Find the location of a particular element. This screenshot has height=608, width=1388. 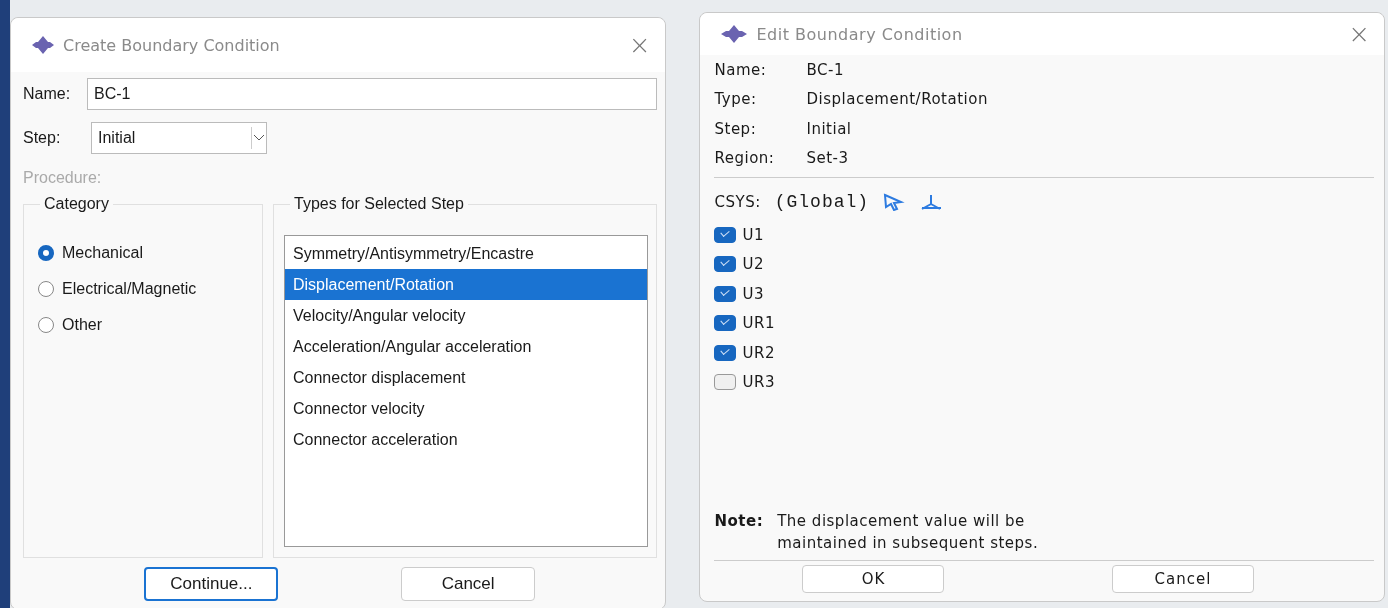

window-title: Create Boundary Condition is located at coordinates (172, 45).